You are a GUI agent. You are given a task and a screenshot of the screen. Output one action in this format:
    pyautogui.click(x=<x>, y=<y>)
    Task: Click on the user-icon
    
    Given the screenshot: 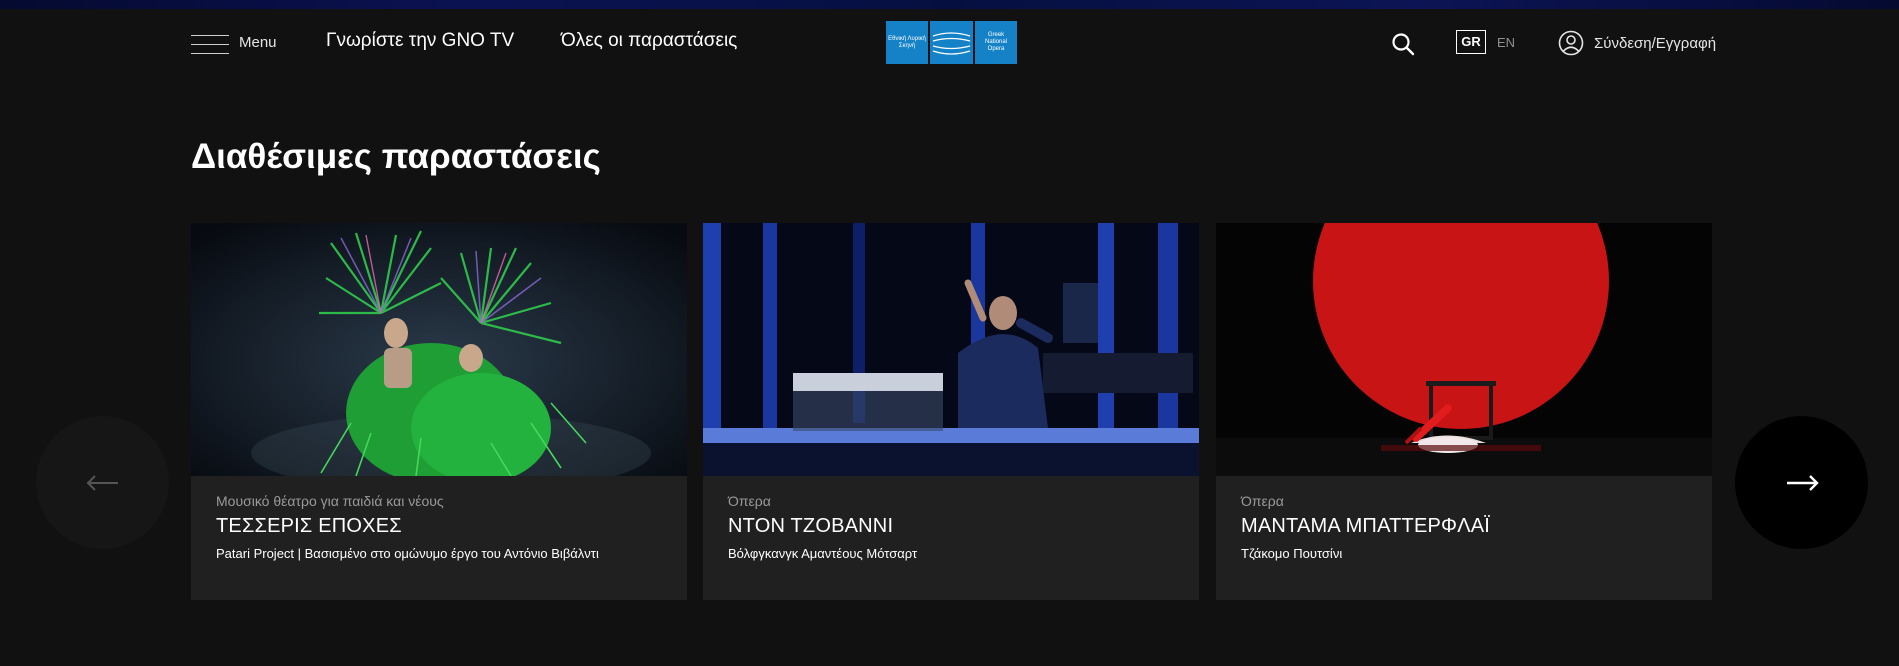 What is the action you would take?
    pyautogui.click(x=1571, y=43)
    